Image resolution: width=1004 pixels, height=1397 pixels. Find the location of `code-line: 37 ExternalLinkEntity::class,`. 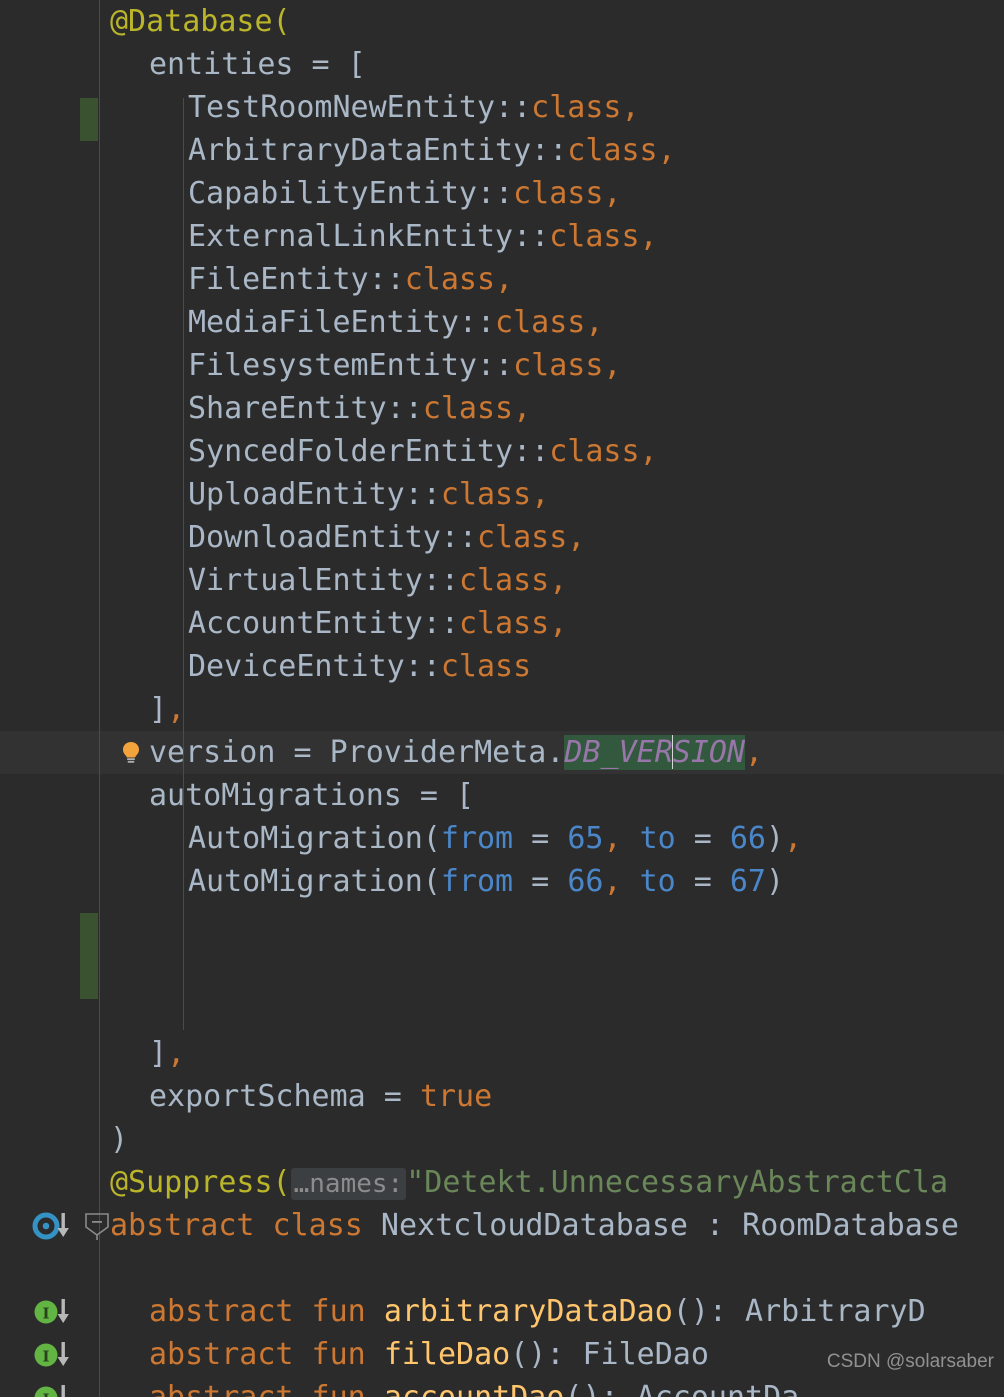

code-line: 37 ExternalLinkEntity::class, is located at coordinates (502, 236).